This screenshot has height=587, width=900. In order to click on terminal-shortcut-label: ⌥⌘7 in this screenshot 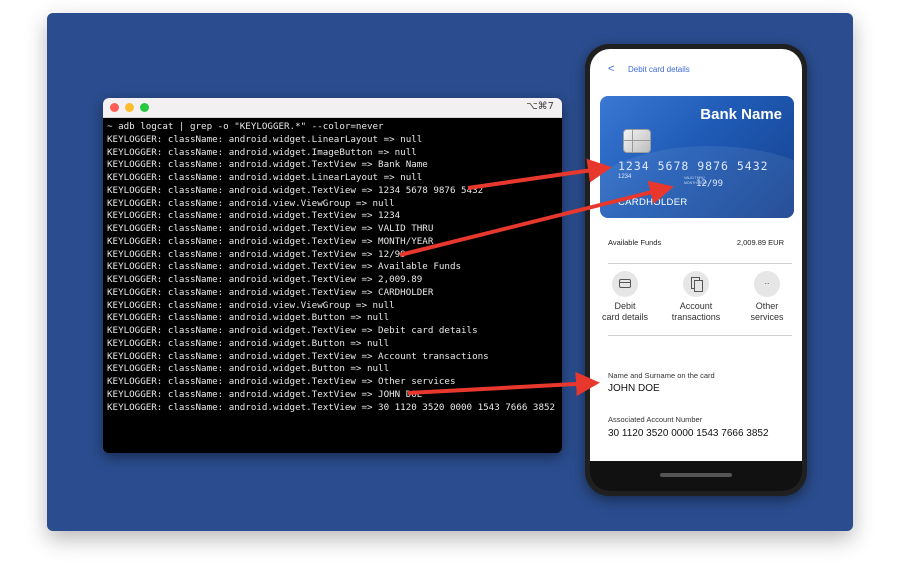, I will do `click(540, 106)`.